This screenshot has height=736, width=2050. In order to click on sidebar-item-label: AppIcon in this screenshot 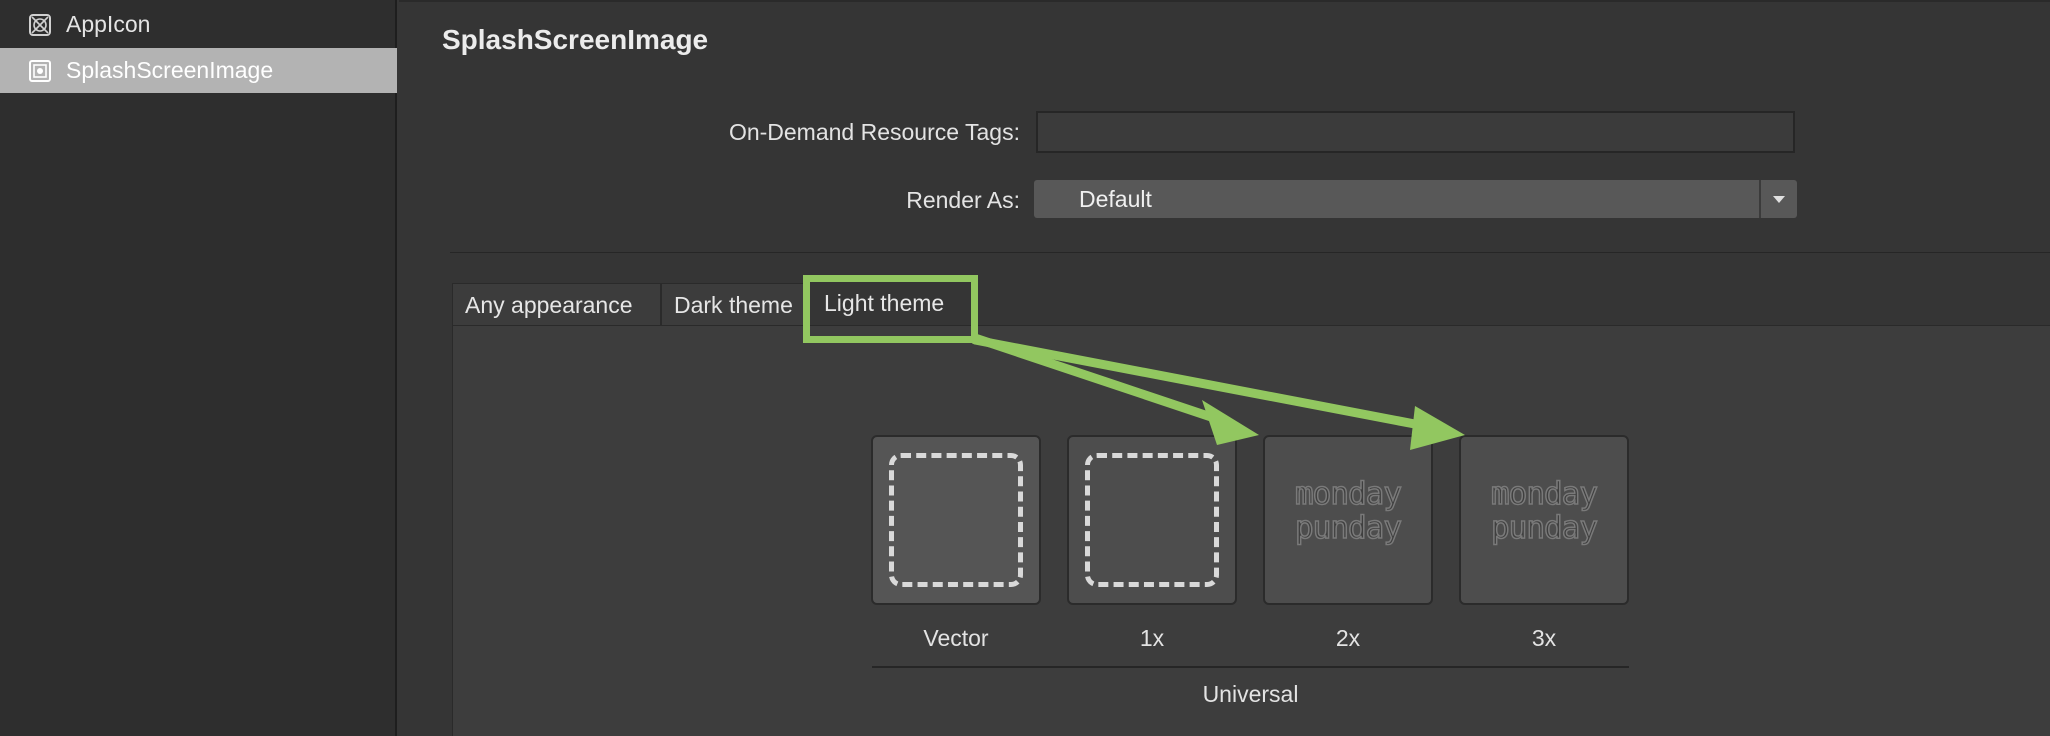, I will do `click(108, 24)`.